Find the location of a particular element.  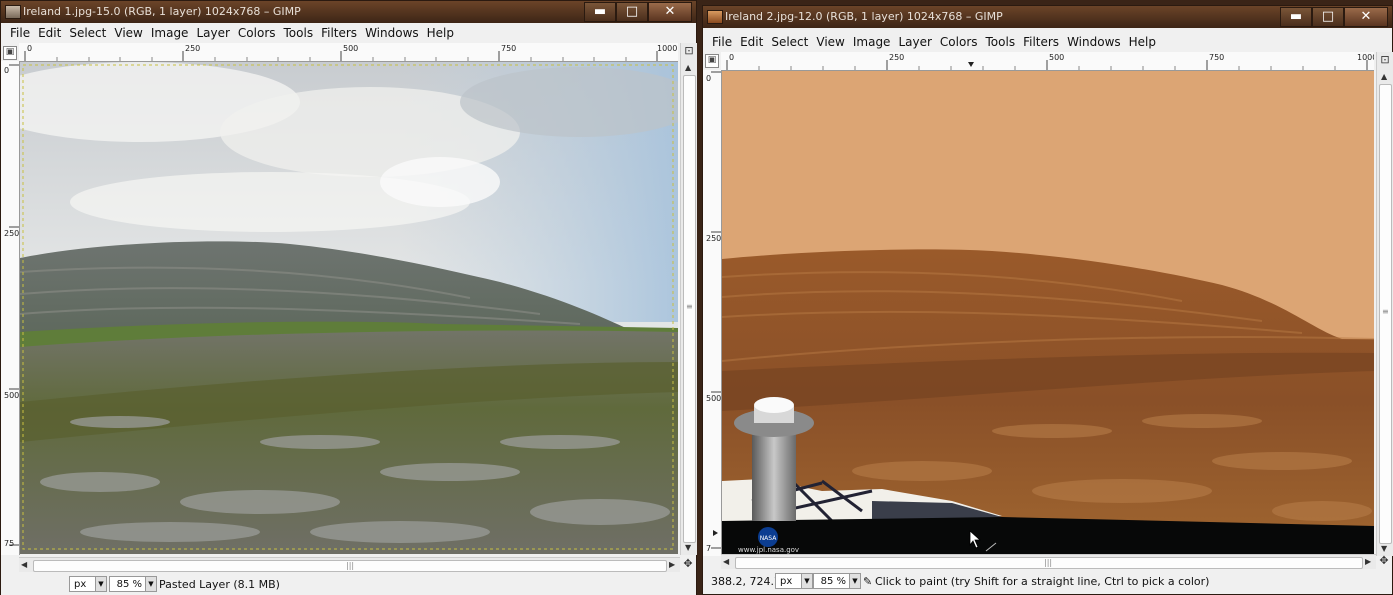

nasa-logo-text: NASA is located at coordinates (769, 538).